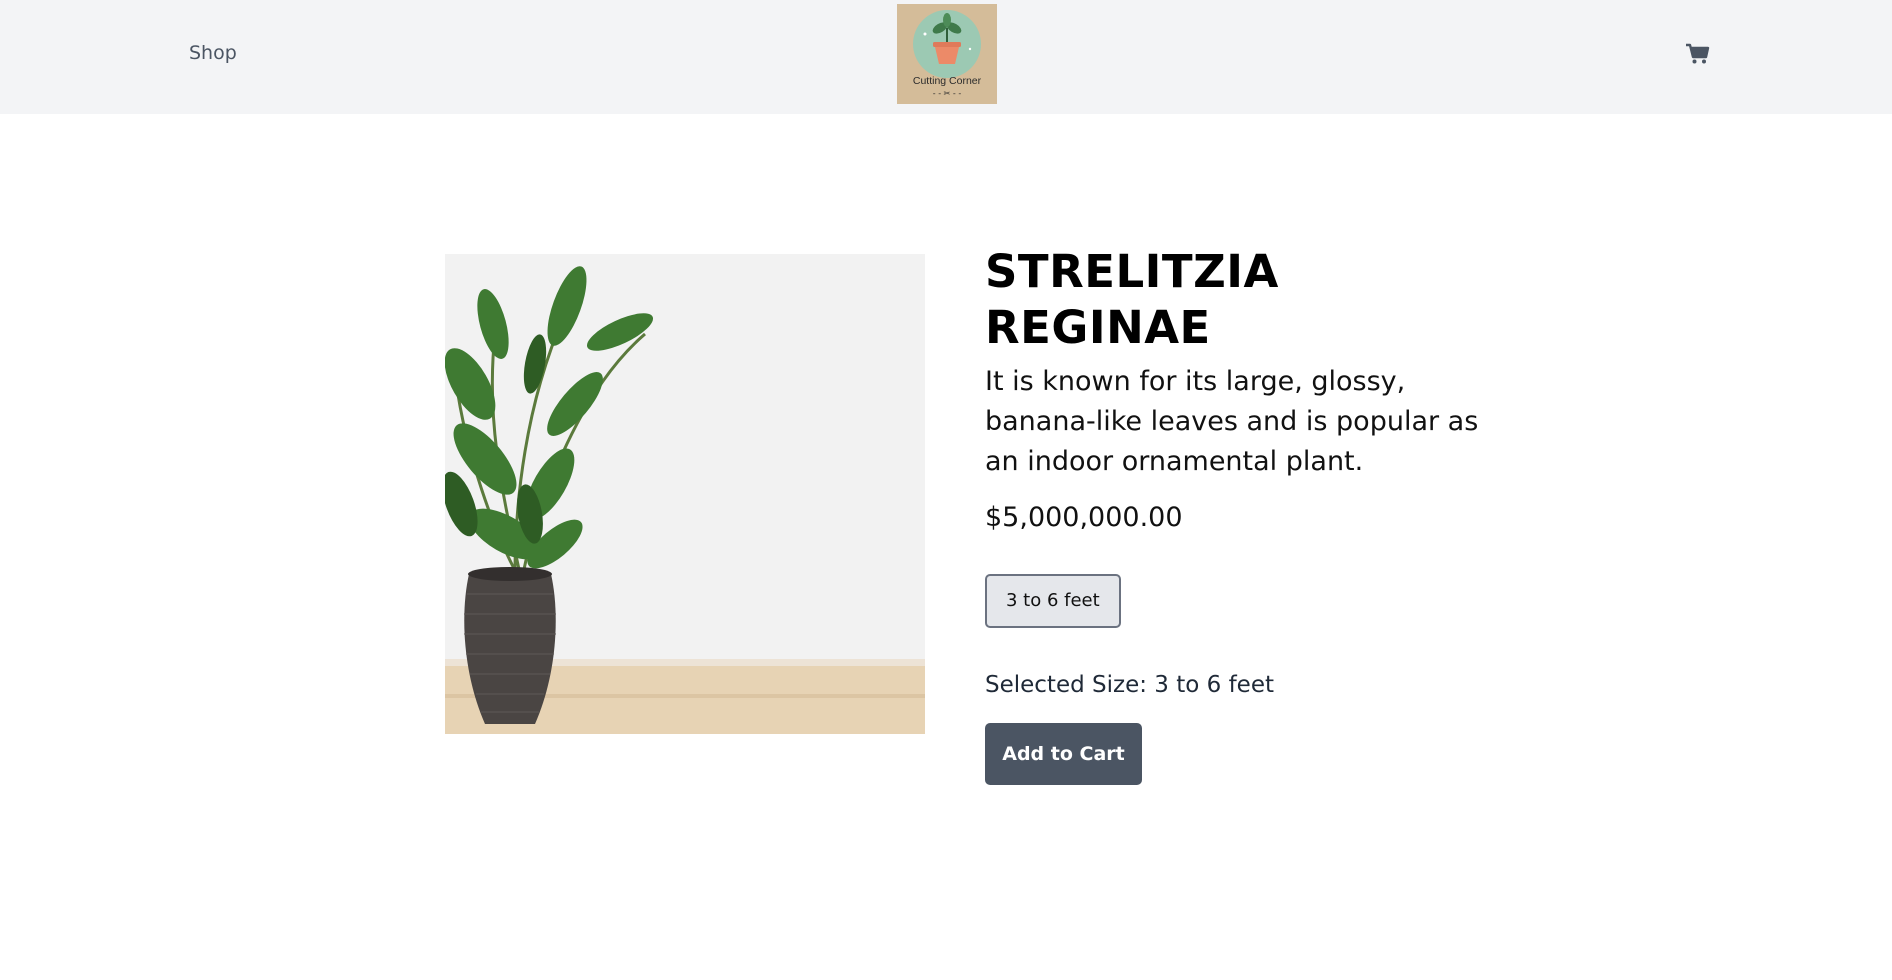 This screenshot has width=1892, height=980. I want to click on size-option-button: 3 to 6 feet, so click(1053, 601).